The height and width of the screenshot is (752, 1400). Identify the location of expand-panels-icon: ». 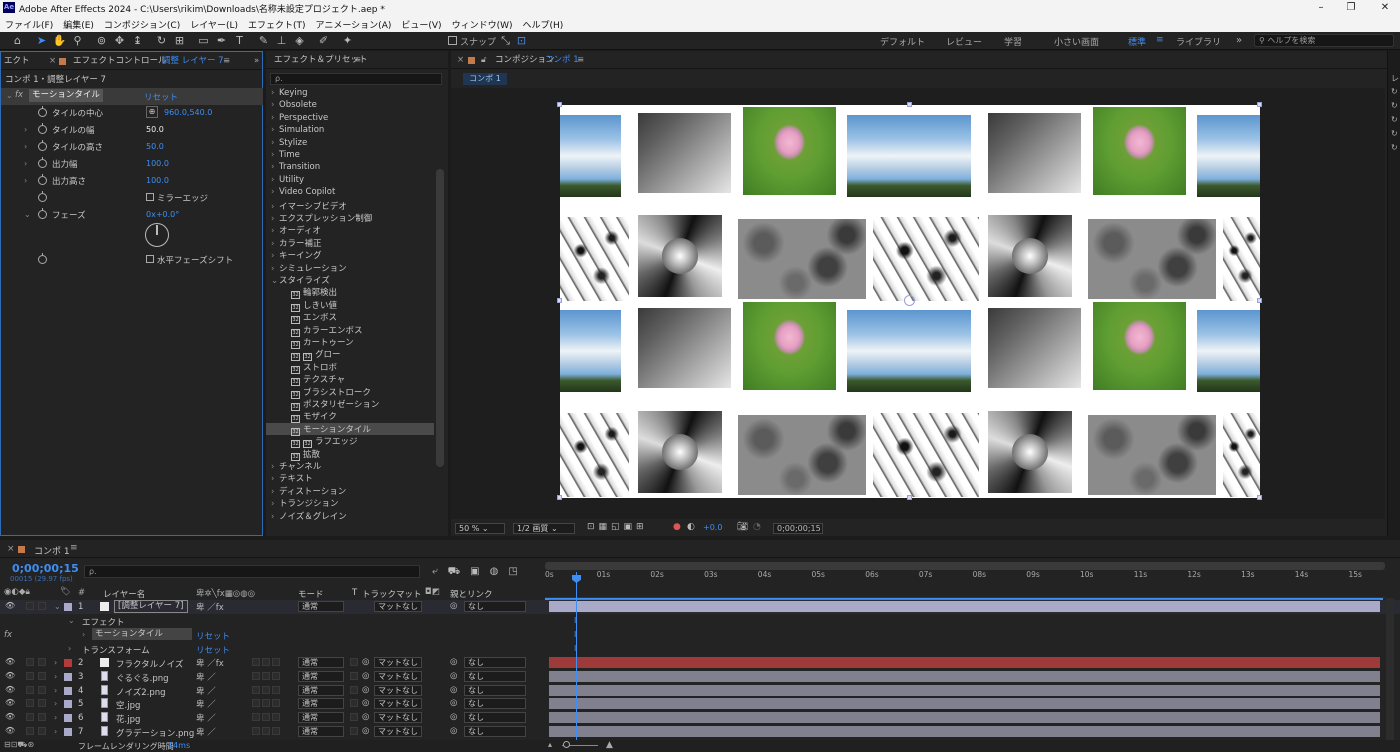
(256, 61).